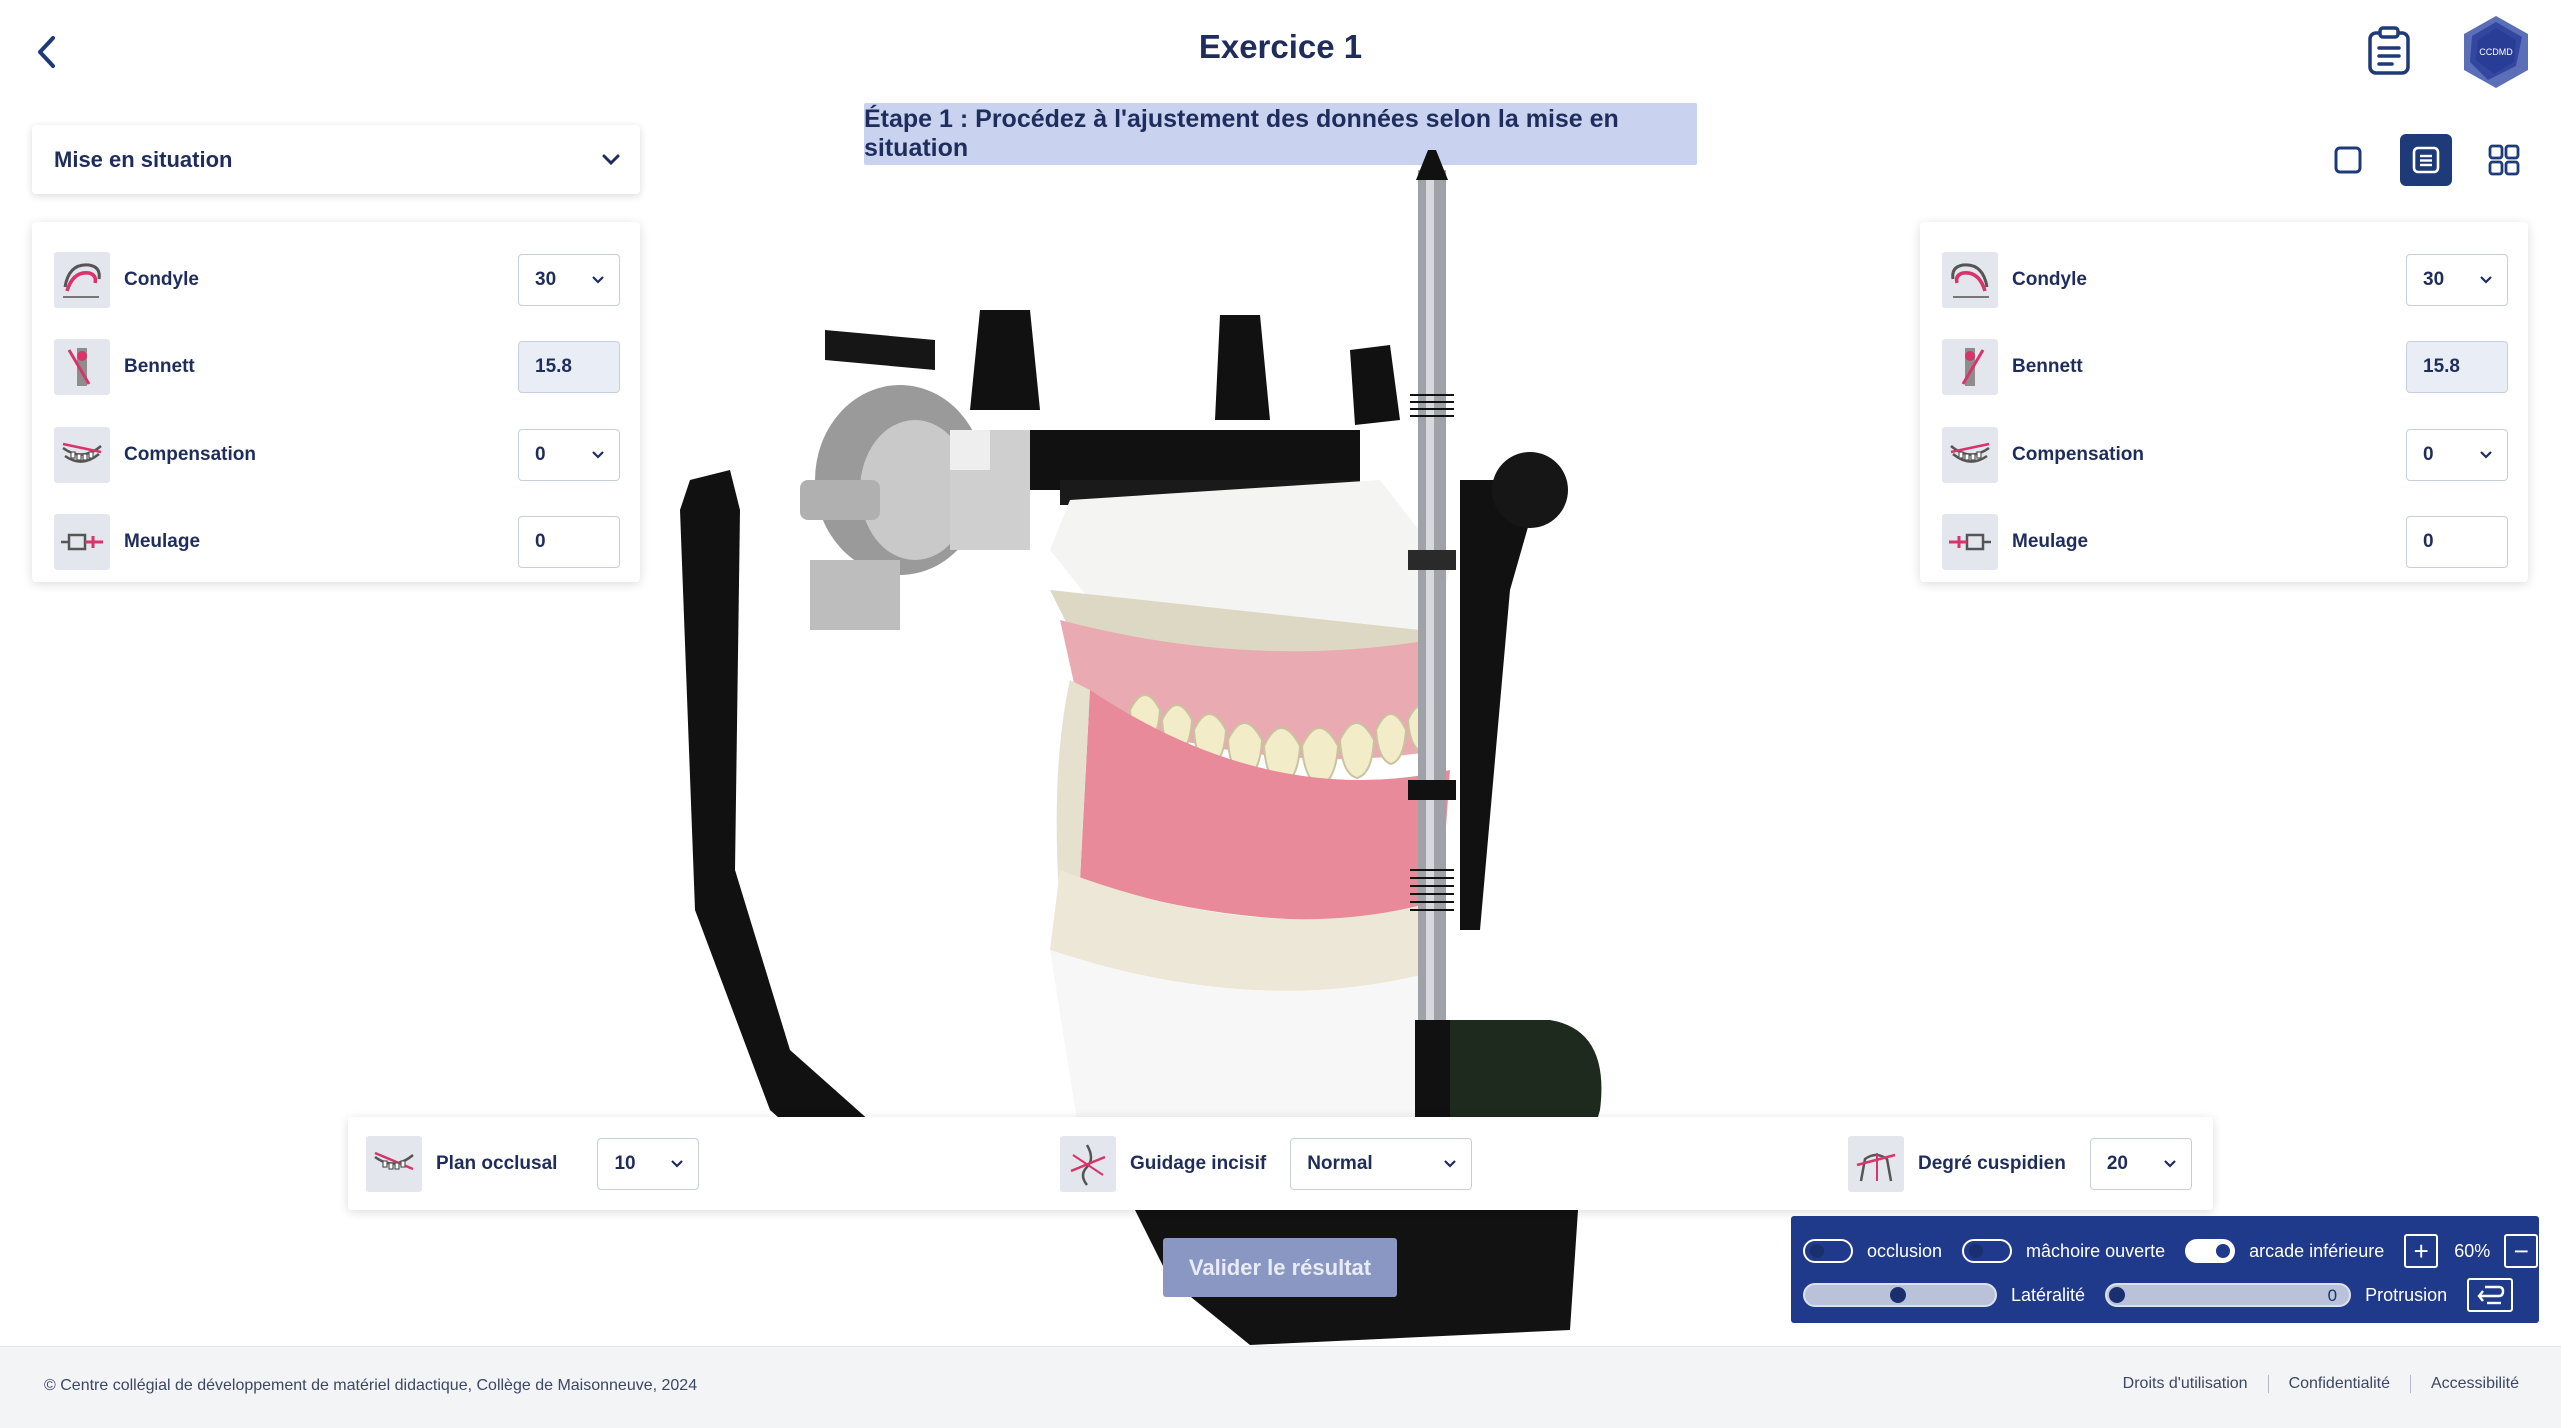 This screenshot has height=1428, width=2561. What do you see at coordinates (1340, 1163) in the screenshot?
I see `guidage-incisif-value: Normal` at bounding box center [1340, 1163].